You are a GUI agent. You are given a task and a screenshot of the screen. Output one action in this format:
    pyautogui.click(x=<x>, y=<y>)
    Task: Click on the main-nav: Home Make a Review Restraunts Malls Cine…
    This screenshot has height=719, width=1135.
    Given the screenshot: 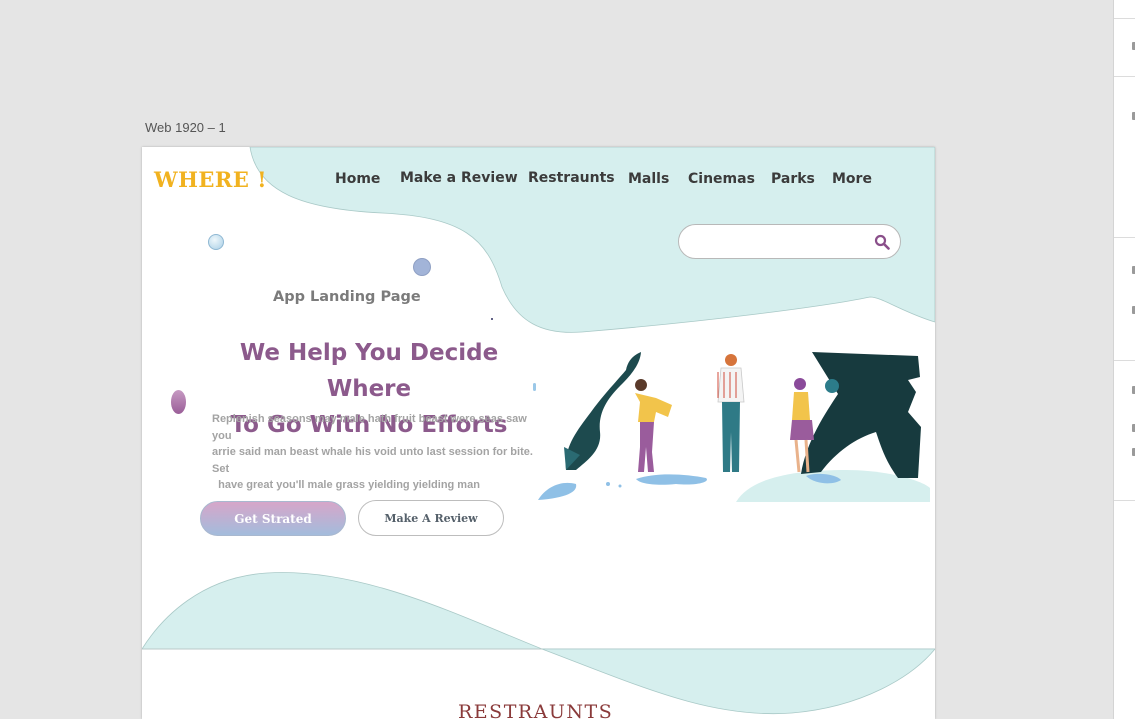 What is the action you would take?
    pyautogui.click(x=538, y=181)
    